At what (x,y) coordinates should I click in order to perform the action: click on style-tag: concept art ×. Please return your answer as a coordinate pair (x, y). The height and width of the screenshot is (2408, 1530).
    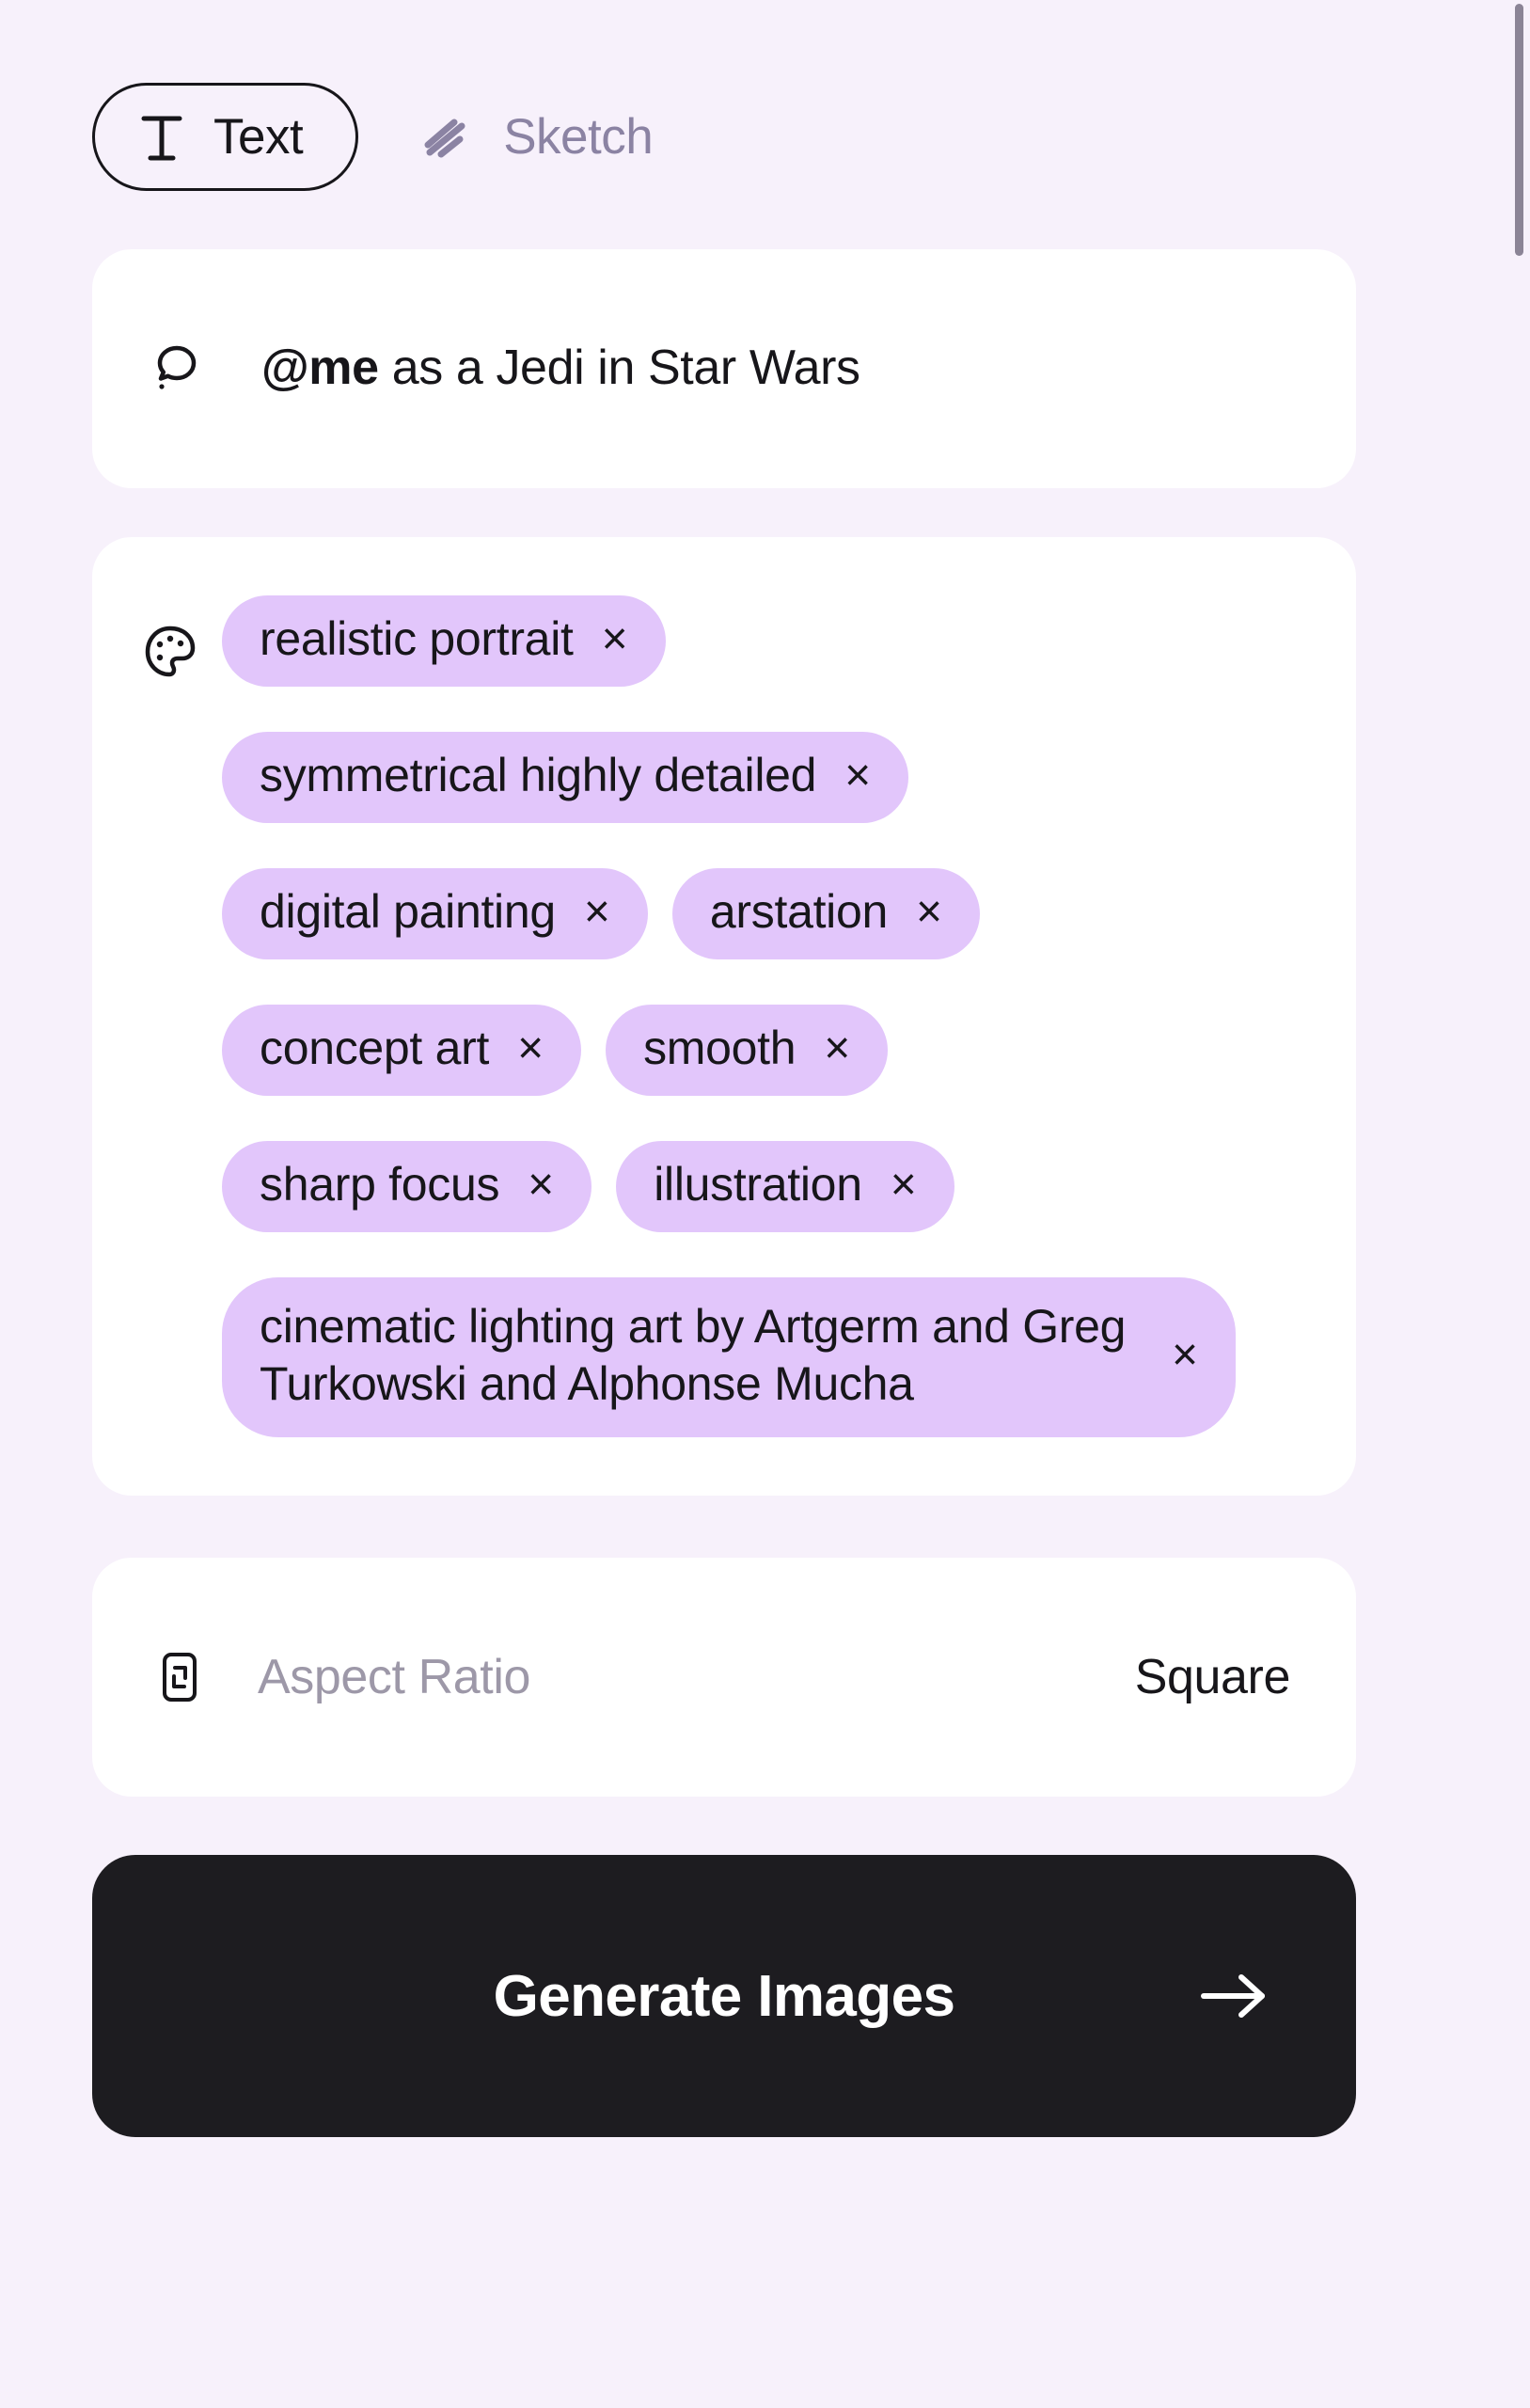
    Looking at the image, I should click on (402, 1050).